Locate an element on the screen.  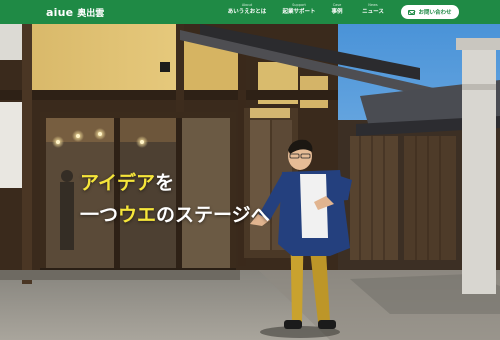
nav-item-support: Support 起業サポート is located at coordinates (299, 10).